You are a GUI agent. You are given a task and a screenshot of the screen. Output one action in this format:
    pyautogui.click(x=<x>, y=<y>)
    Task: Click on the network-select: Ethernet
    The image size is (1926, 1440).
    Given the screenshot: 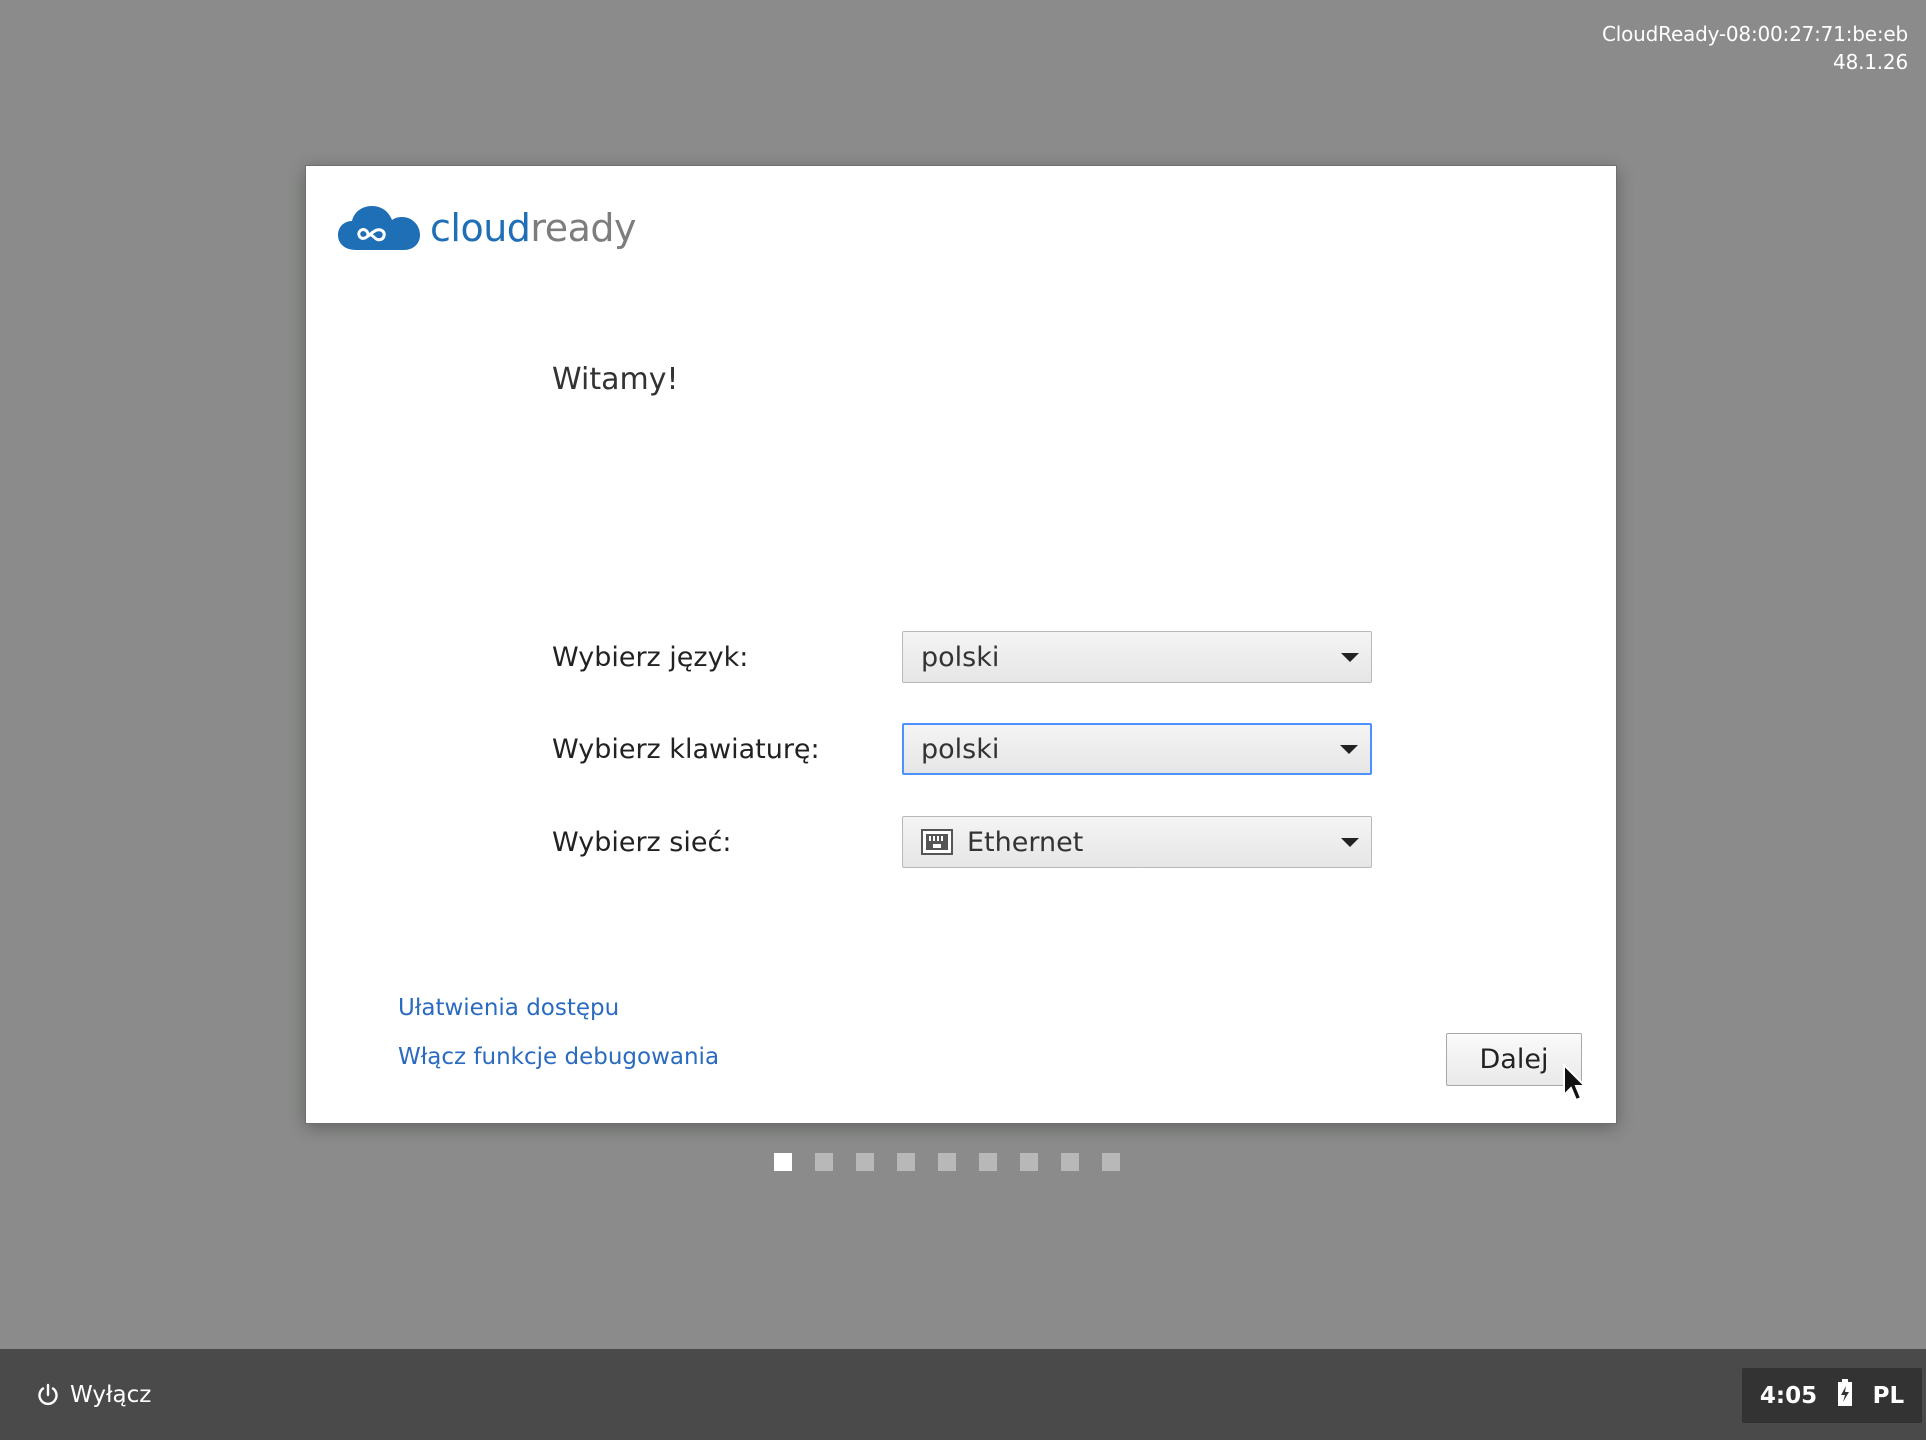 What is the action you would take?
    pyautogui.click(x=1137, y=842)
    